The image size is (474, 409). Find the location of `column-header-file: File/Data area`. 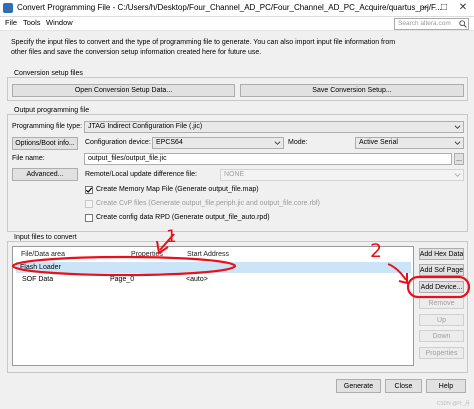

column-header-file: File/Data area is located at coordinates (43, 254).